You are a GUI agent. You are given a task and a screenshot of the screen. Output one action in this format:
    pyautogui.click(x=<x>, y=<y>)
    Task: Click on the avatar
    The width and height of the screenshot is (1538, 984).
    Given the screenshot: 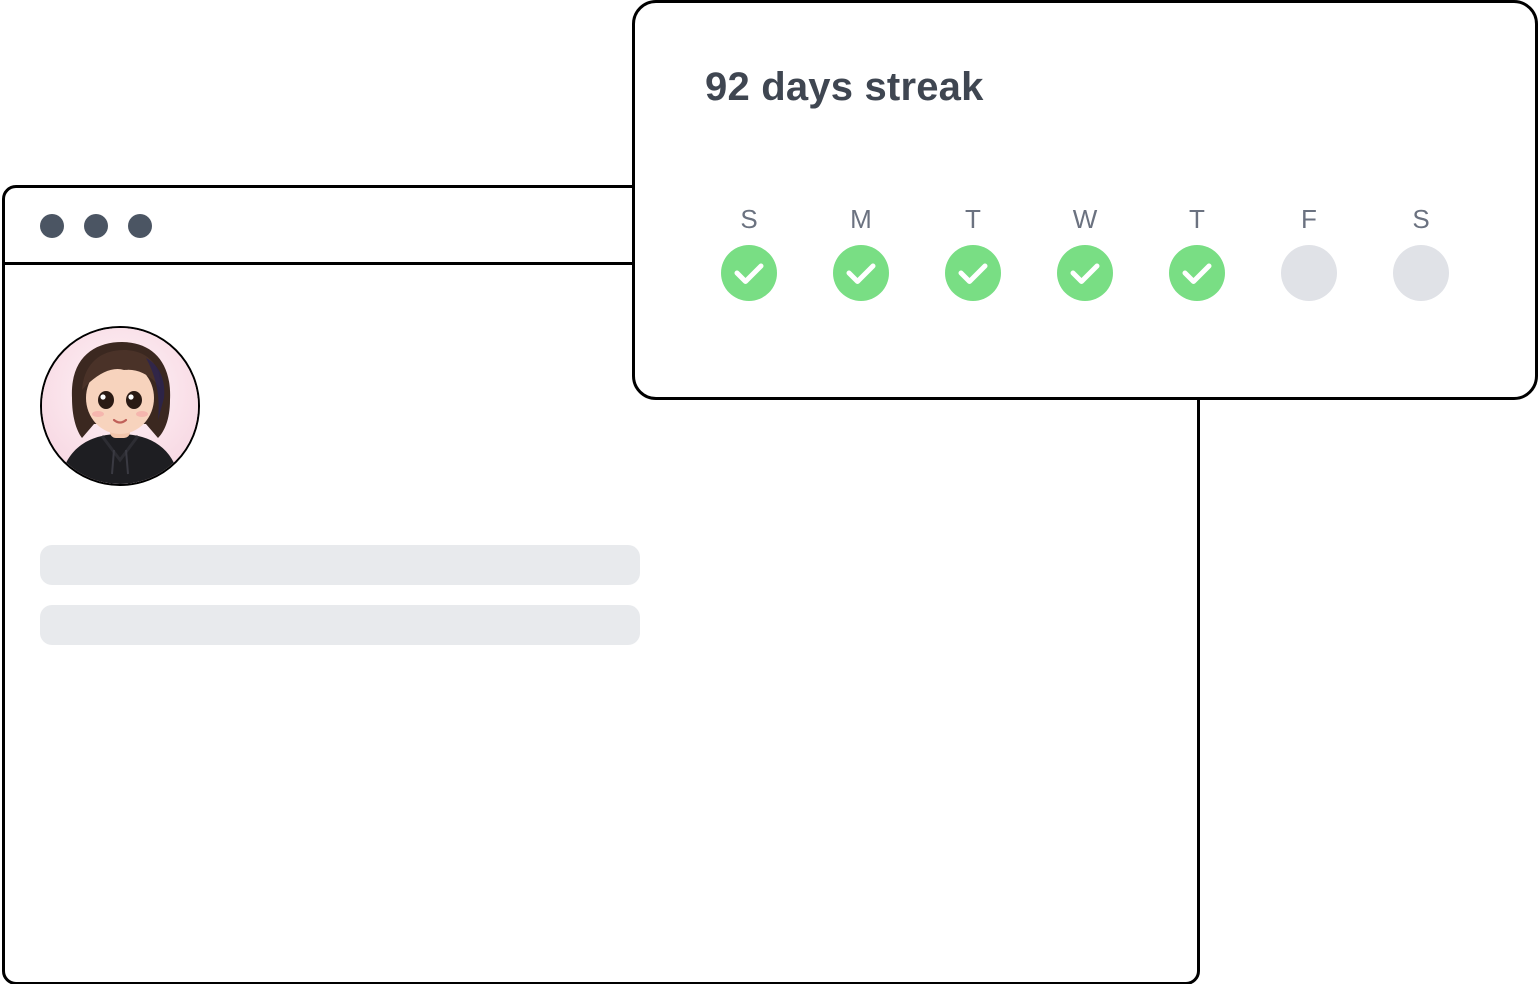 What is the action you would take?
    pyautogui.click(x=120, y=406)
    